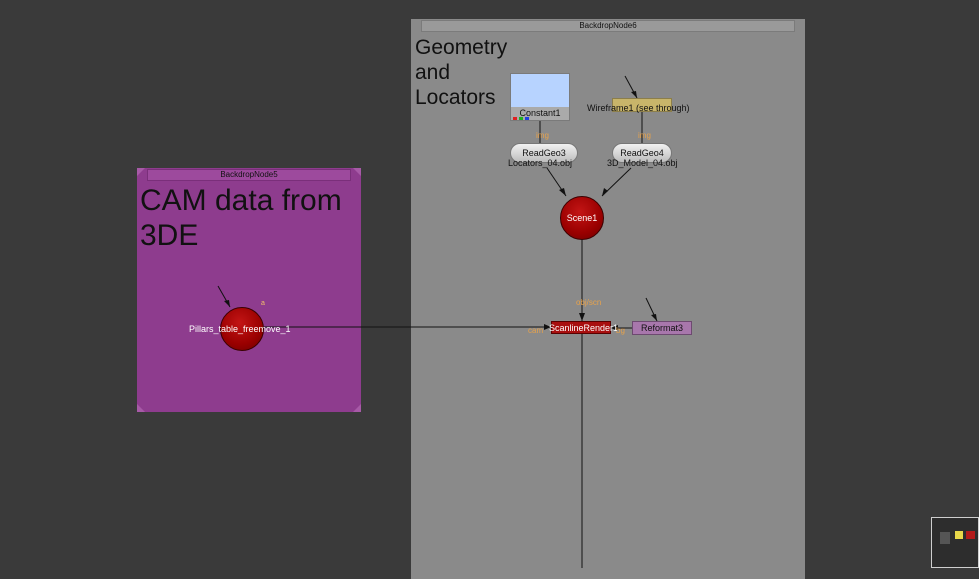 The image size is (979, 579). Describe the element at coordinates (945, 538) in the screenshot. I see `minimap-view-icon` at that location.